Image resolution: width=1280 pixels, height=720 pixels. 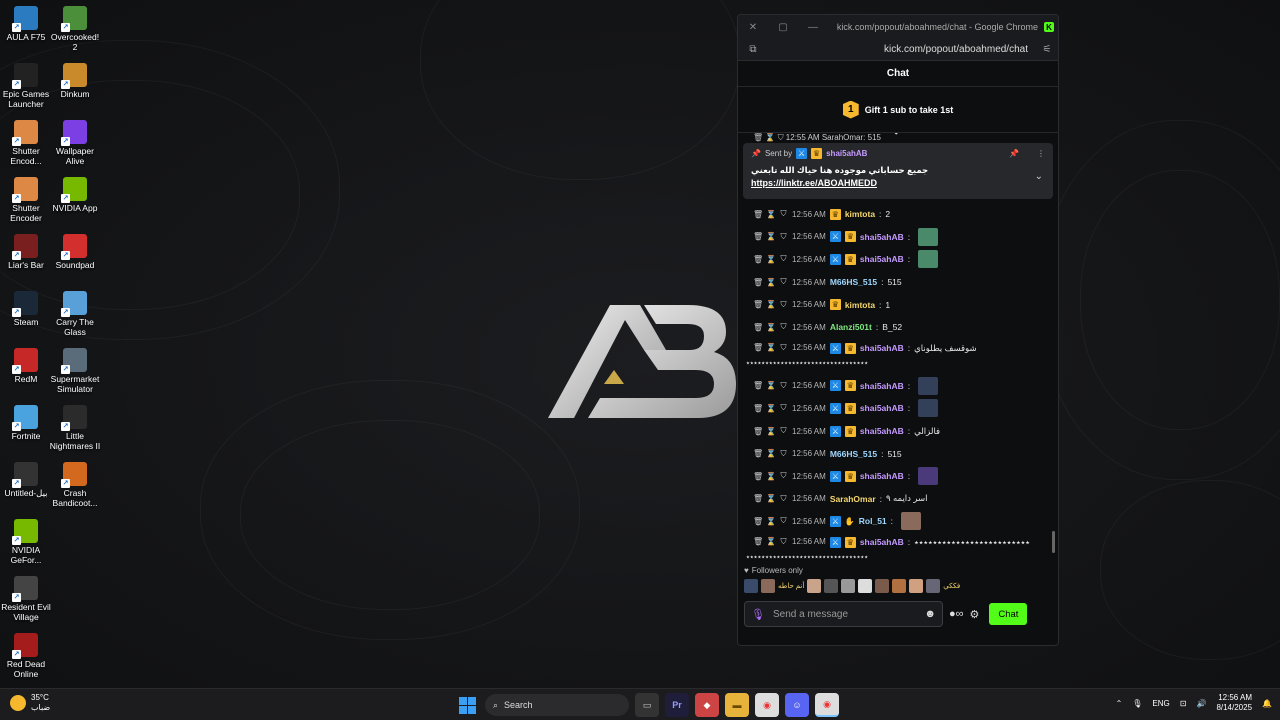 What do you see at coordinates (898, 183) in the screenshot?
I see `pinned-link: https://linktr.ee/ABOAHMEDD` at bounding box center [898, 183].